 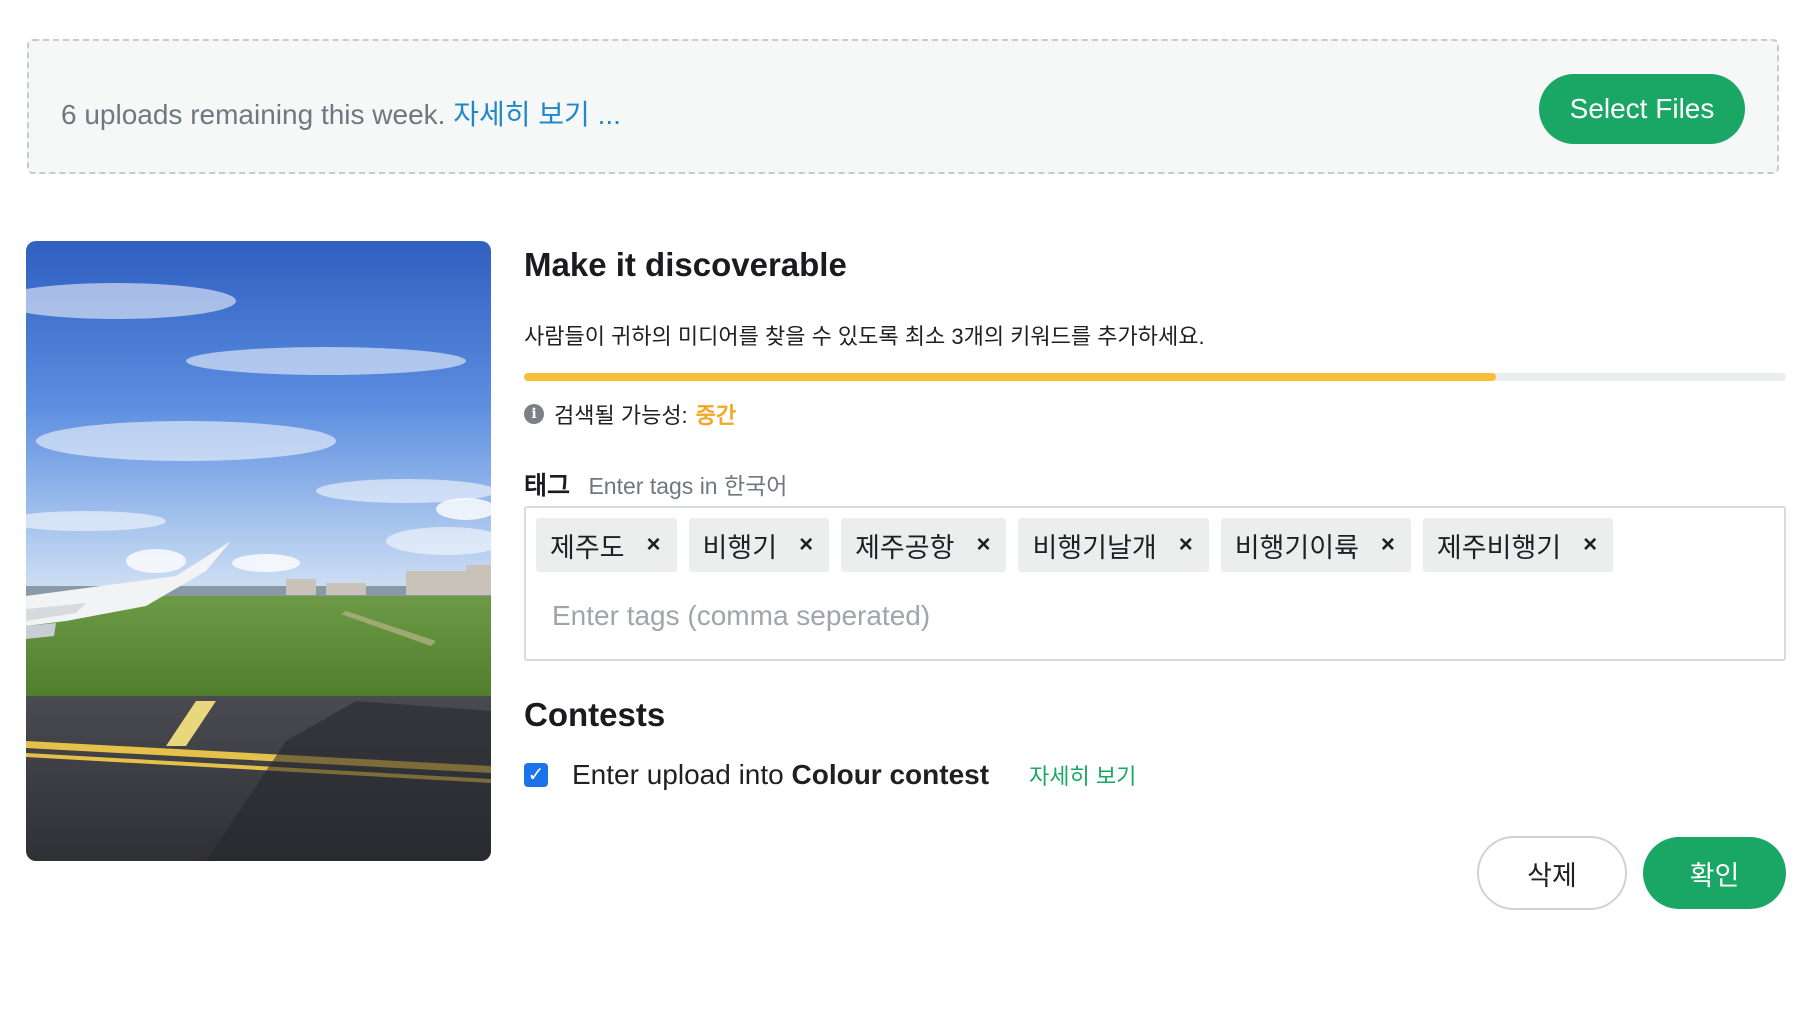 What do you see at coordinates (595, 714) in the screenshot?
I see `contests-heading: Contests` at bounding box center [595, 714].